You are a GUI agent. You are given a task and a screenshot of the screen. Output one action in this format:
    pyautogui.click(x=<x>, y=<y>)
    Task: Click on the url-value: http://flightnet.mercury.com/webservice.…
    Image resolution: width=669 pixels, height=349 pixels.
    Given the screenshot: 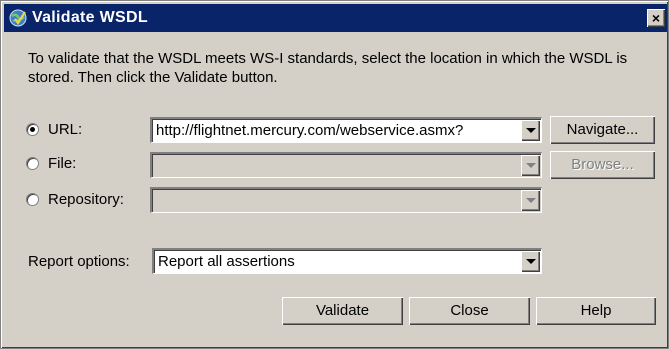 What is the action you would take?
    pyautogui.click(x=310, y=130)
    